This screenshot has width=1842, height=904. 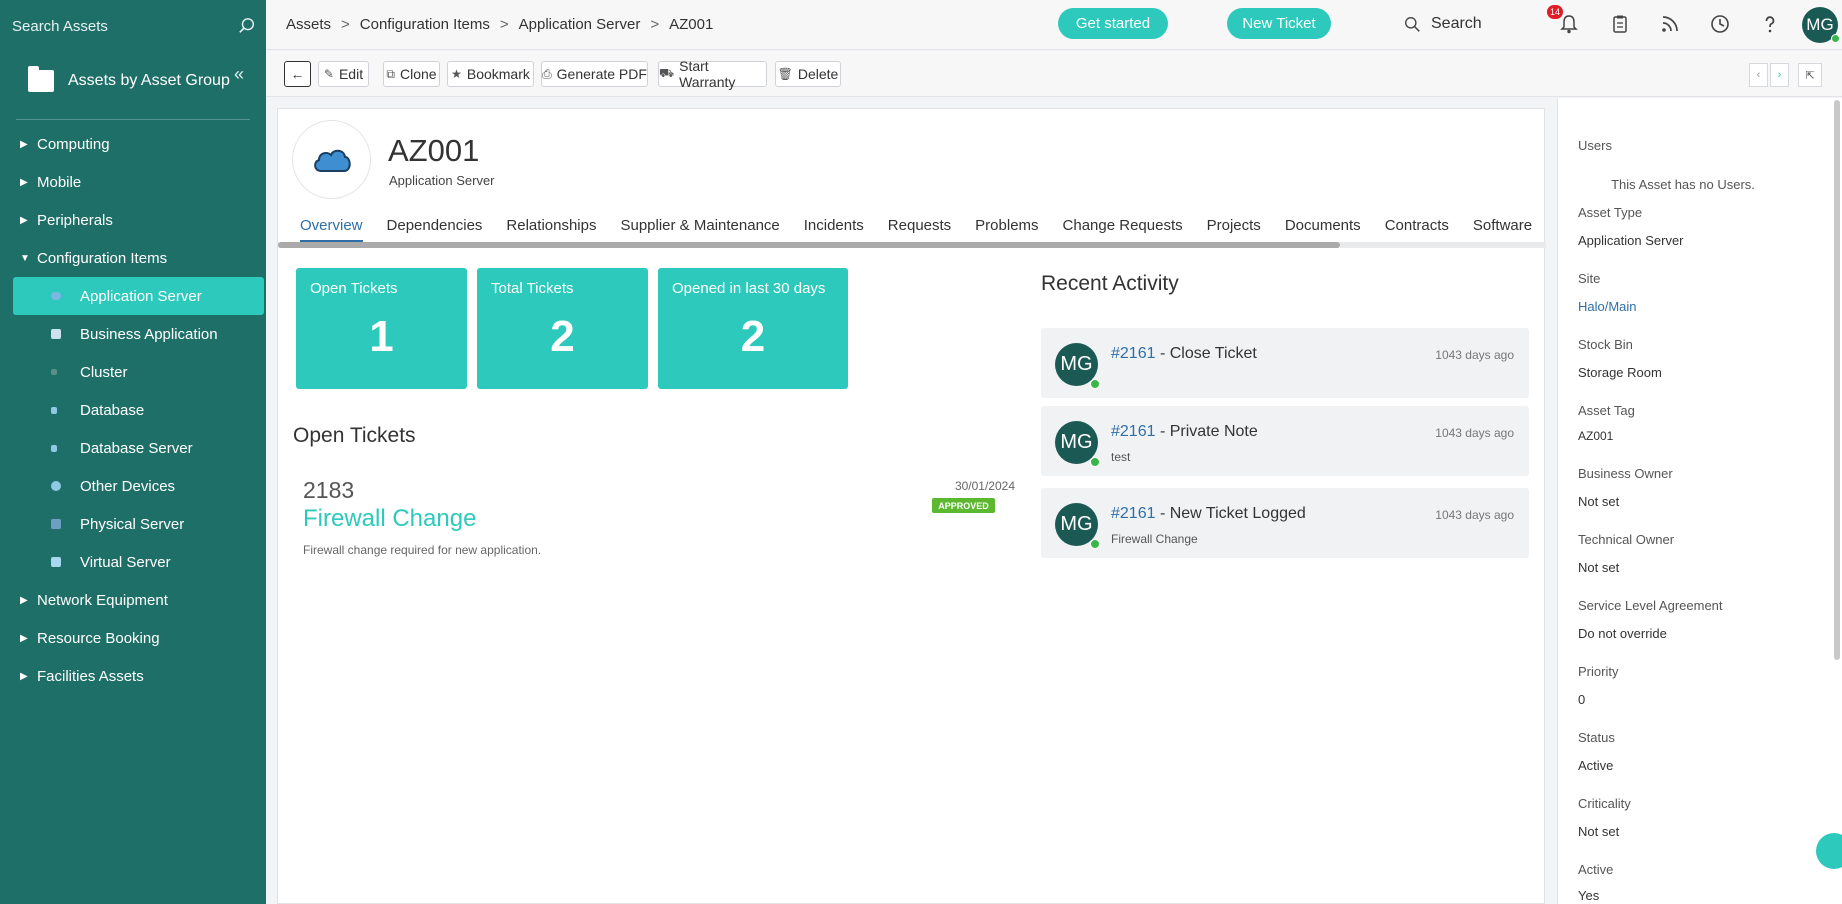 What do you see at coordinates (490, 74) in the screenshot?
I see `bookmark-button: ★ Bookmark` at bounding box center [490, 74].